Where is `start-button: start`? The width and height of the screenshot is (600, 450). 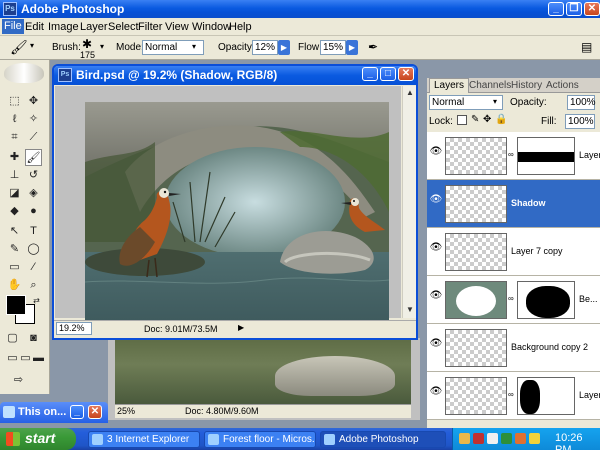
start-button: start is located at coordinates (38, 439).